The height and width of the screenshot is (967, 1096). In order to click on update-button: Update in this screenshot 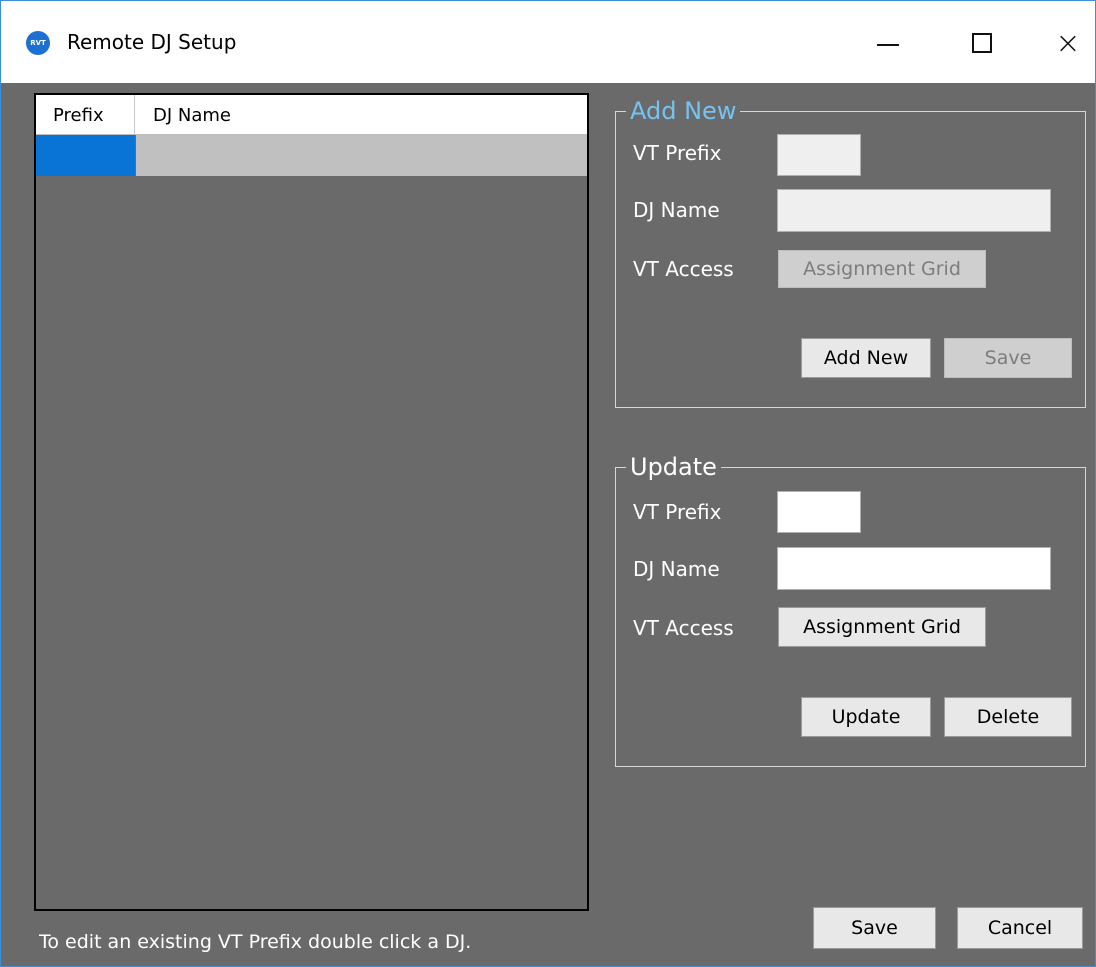, I will do `click(866, 717)`.